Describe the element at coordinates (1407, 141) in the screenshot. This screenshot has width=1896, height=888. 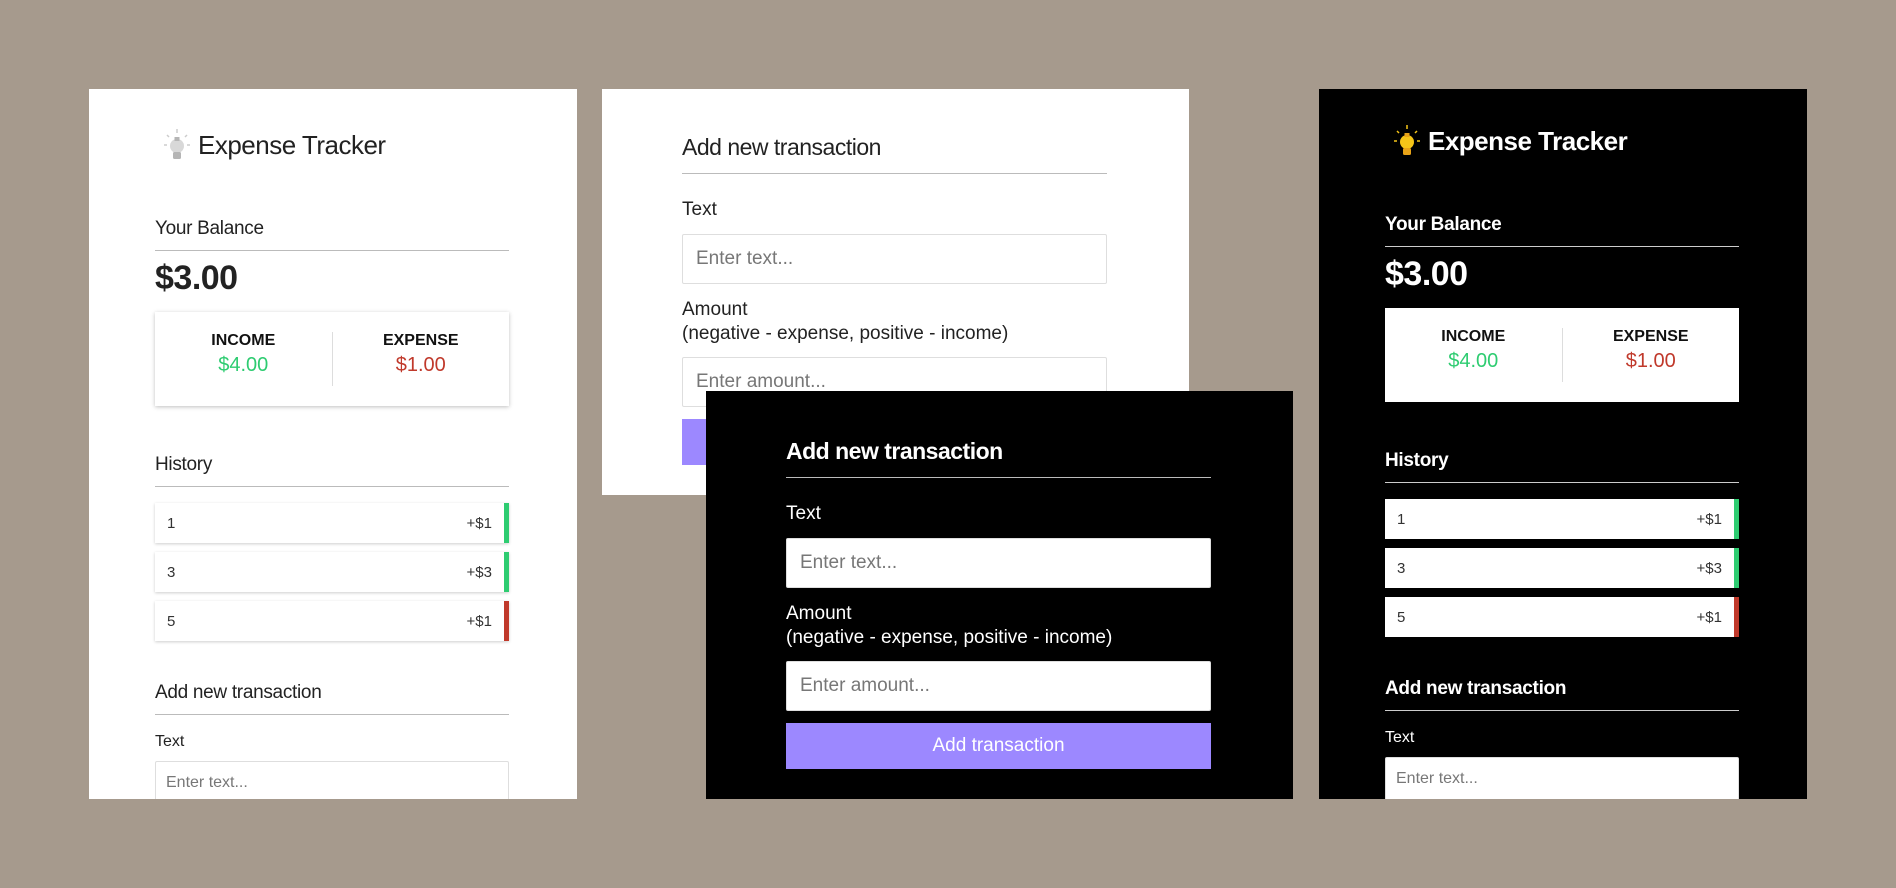
I see `lightbulb-on-icon` at that location.